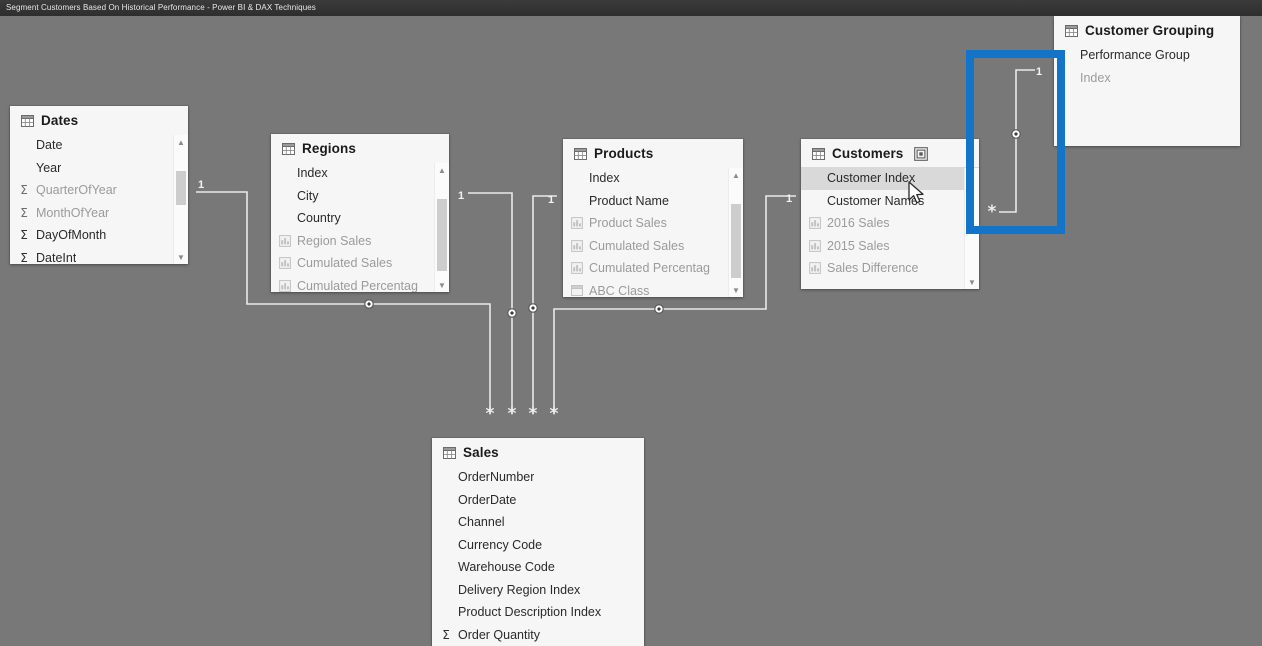 This screenshot has height=646, width=1262. What do you see at coordinates (538, 635) in the screenshot?
I see `field-row: Σ Order Quantity` at bounding box center [538, 635].